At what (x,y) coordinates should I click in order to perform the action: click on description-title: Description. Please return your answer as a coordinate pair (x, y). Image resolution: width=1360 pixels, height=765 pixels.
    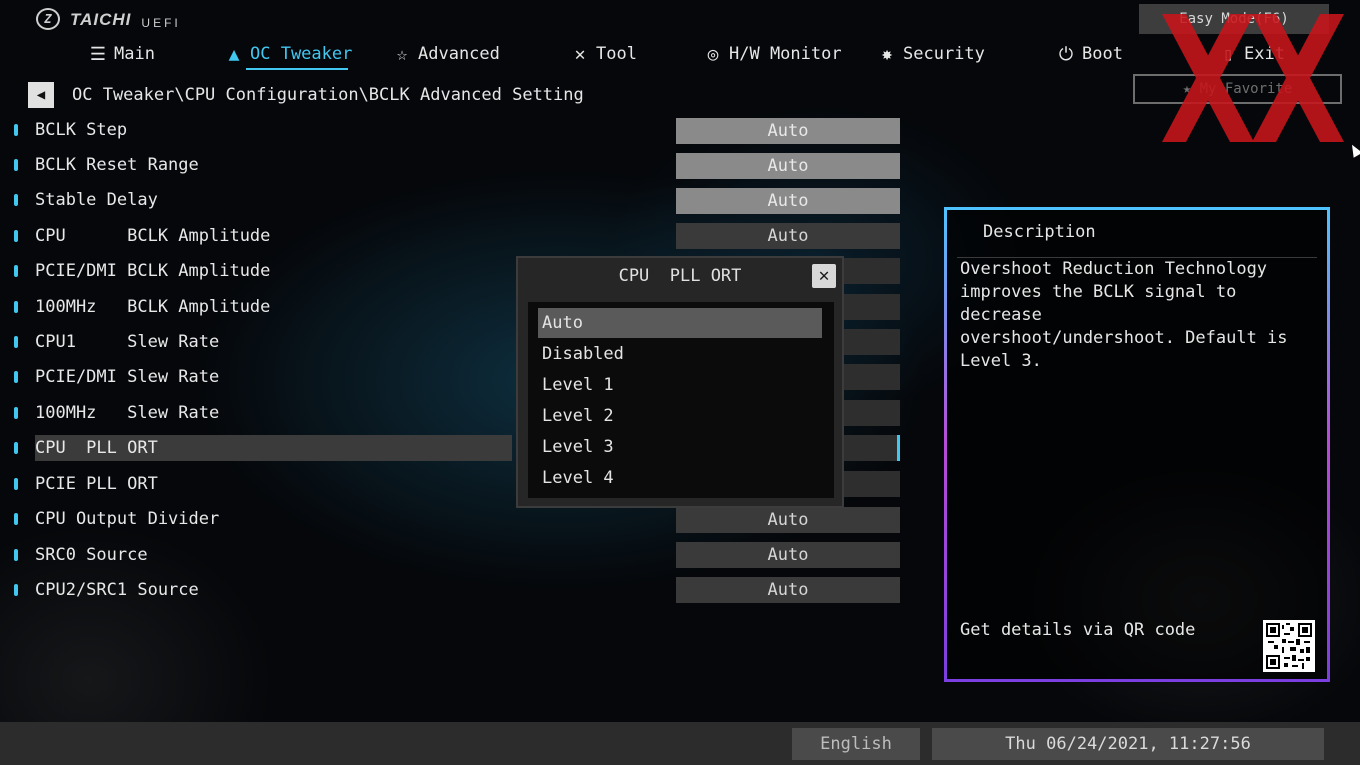
    Looking at the image, I should click on (1039, 232).